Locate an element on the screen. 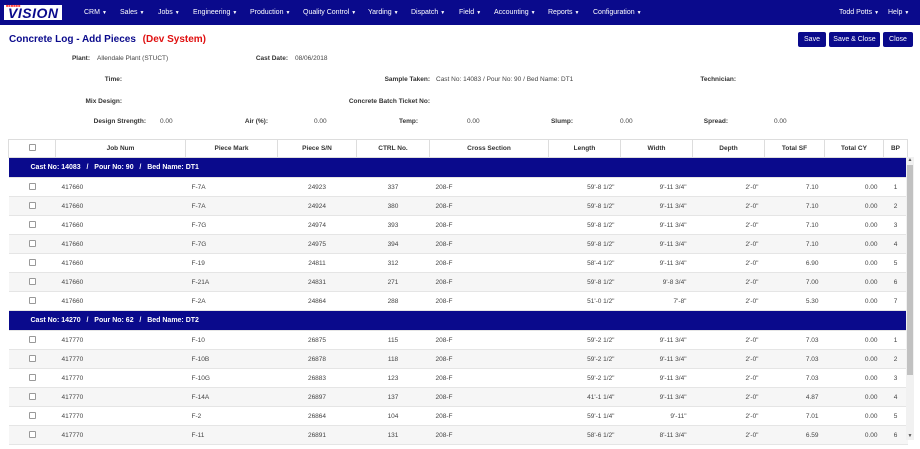  nav-reports: Reports ▼ is located at coordinates (563, 12).